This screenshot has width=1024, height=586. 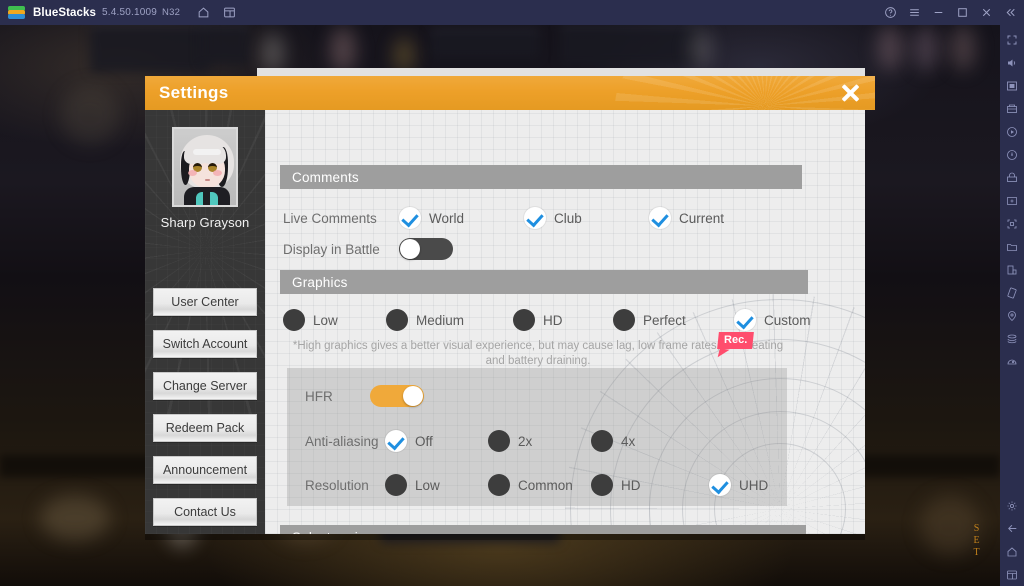 What do you see at coordinates (424, 441) in the screenshot?
I see `option-label: Off` at bounding box center [424, 441].